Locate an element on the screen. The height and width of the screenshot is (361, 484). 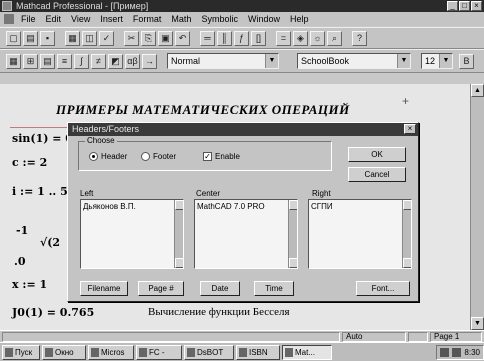
align-across-icon: ═ is located at coordinates (207, 38).